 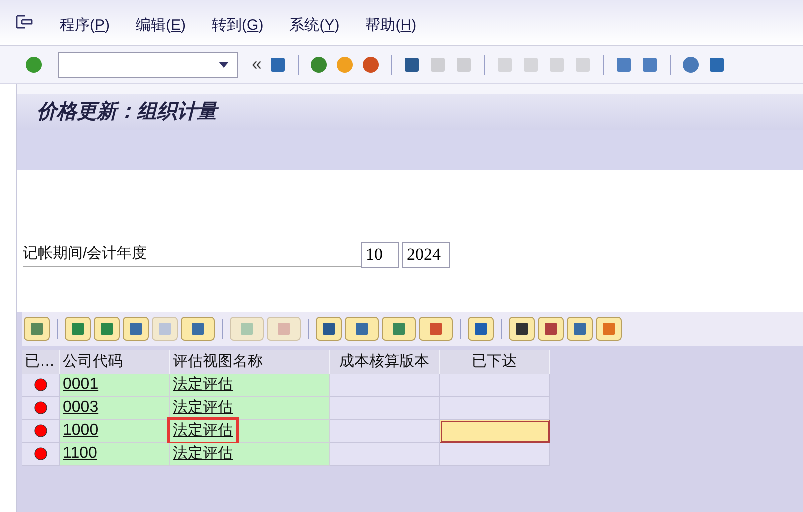 I want to click on menu-icon, so click(x=25, y=23).